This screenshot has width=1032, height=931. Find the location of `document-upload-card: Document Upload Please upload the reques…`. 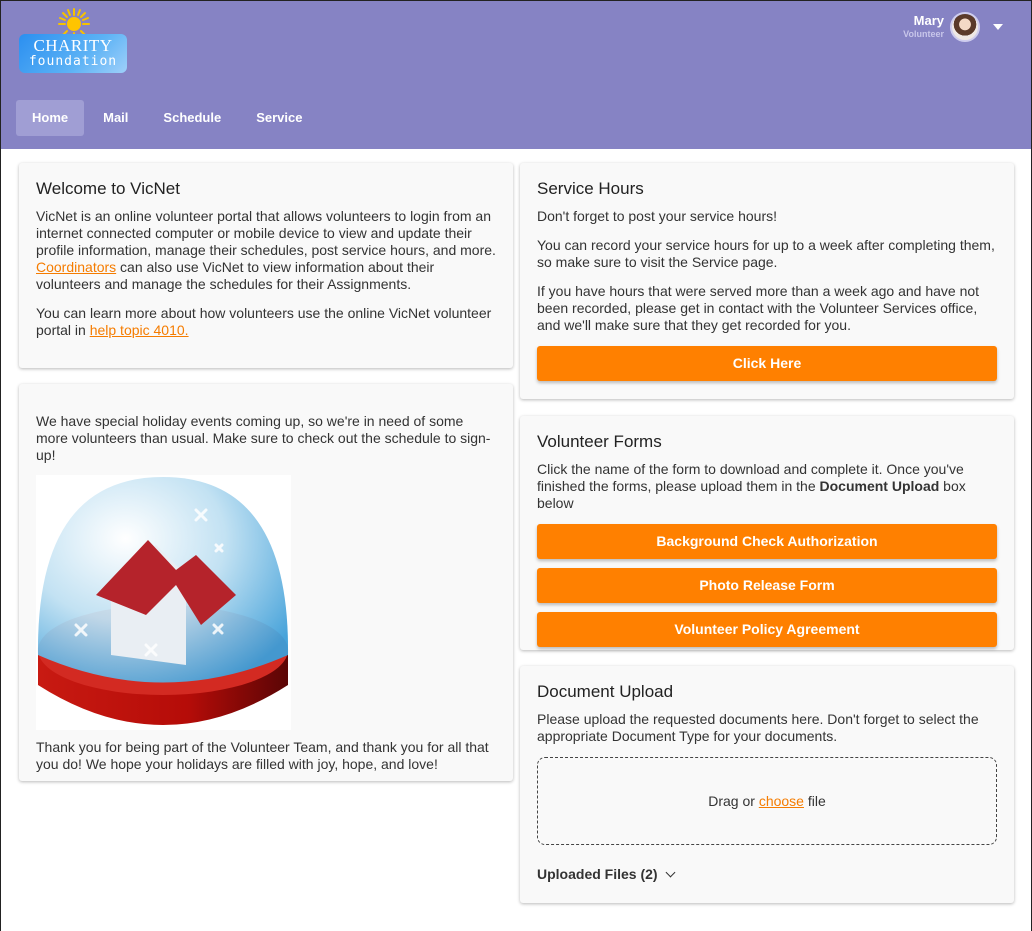

document-upload-card: Document Upload Please upload the reques… is located at coordinates (767, 784).